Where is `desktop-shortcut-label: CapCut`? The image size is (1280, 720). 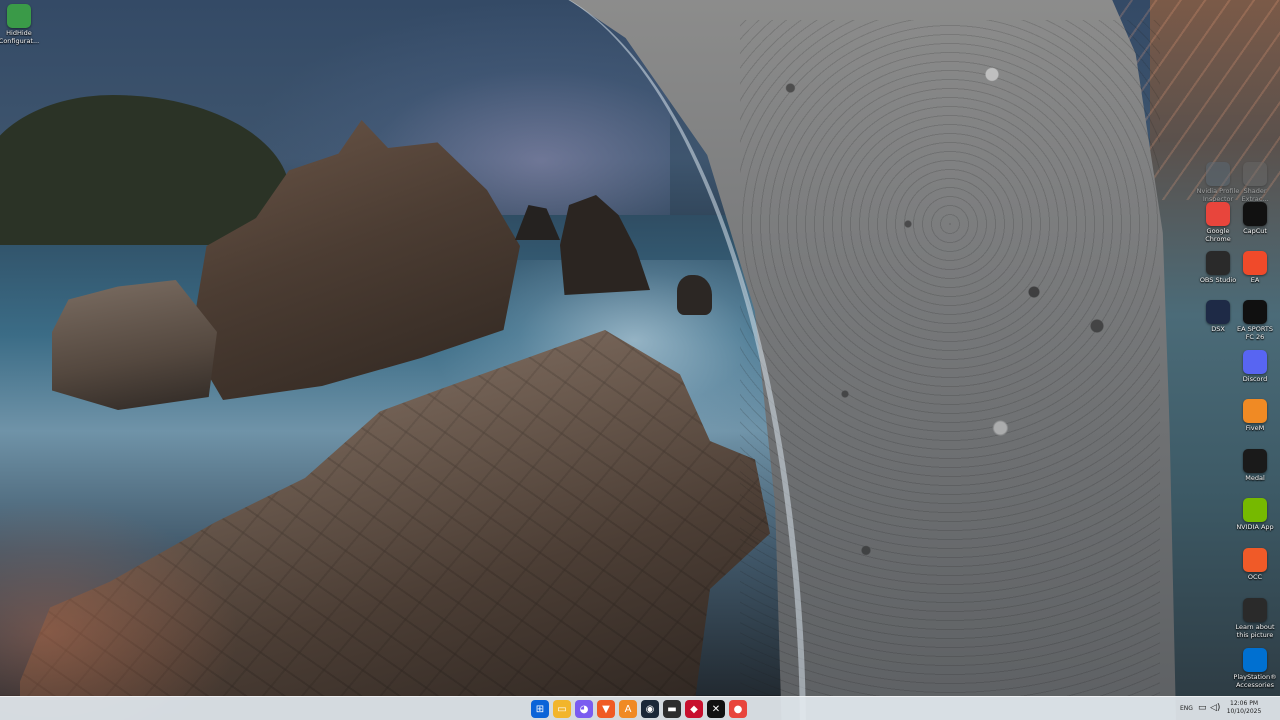 desktop-shortcut-label: CapCut is located at coordinates (1255, 231).